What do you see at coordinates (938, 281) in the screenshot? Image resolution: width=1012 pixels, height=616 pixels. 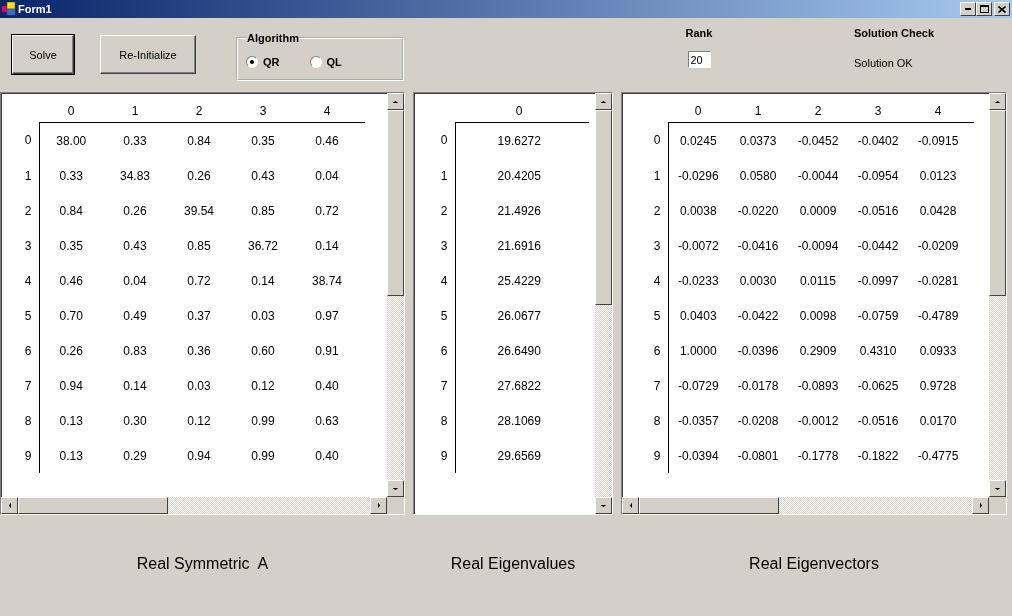 I see `table-cell-text: -0.0281` at bounding box center [938, 281].